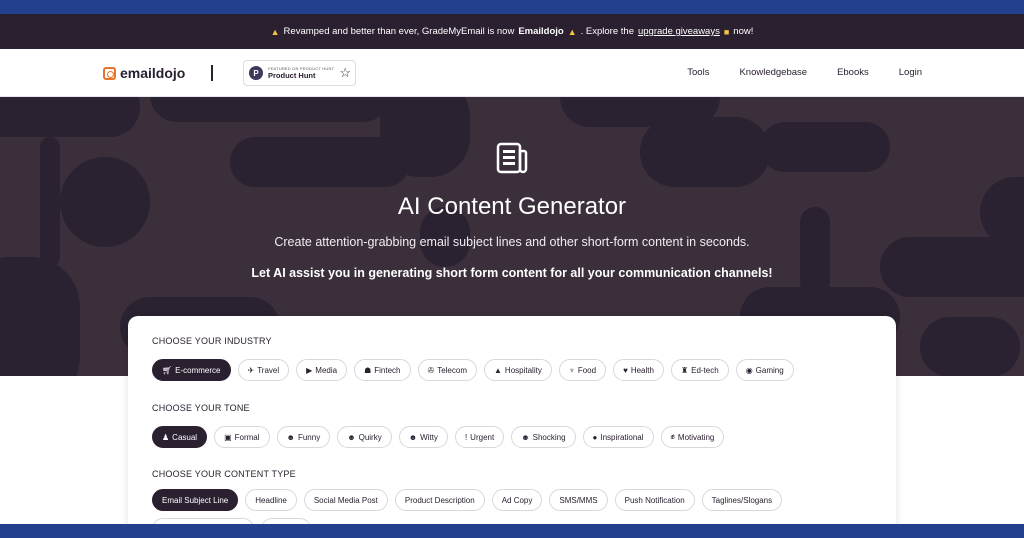 The image size is (1024, 538). What do you see at coordinates (625, 370) in the screenshot?
I see `heart-icon: ♥` at bounding box center [625, 370].